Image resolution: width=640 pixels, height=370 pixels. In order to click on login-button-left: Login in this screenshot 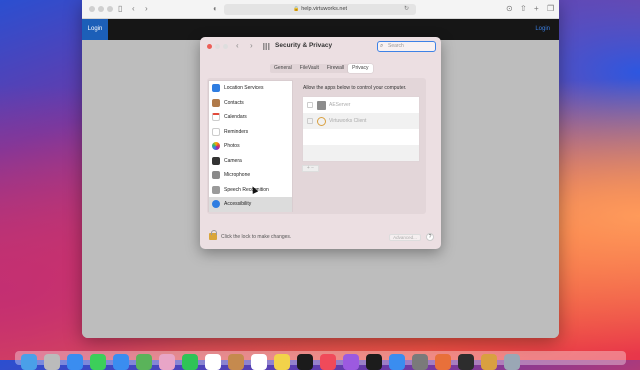, I will do `click(95, 29)`.